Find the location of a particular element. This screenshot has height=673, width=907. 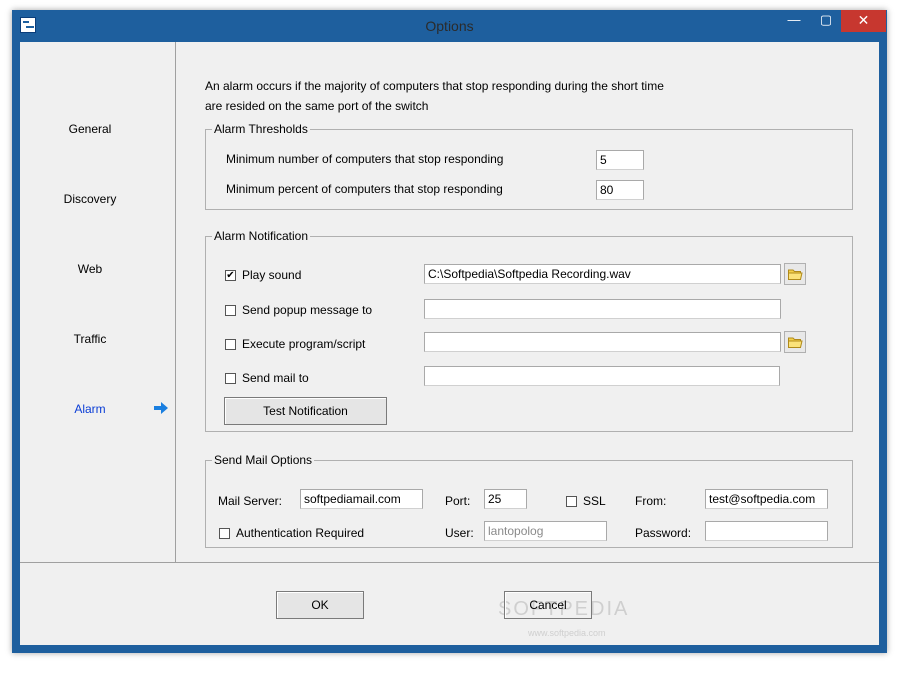

alarm-notification-legend: Alarm Notification is located at coordinates (261, 236).